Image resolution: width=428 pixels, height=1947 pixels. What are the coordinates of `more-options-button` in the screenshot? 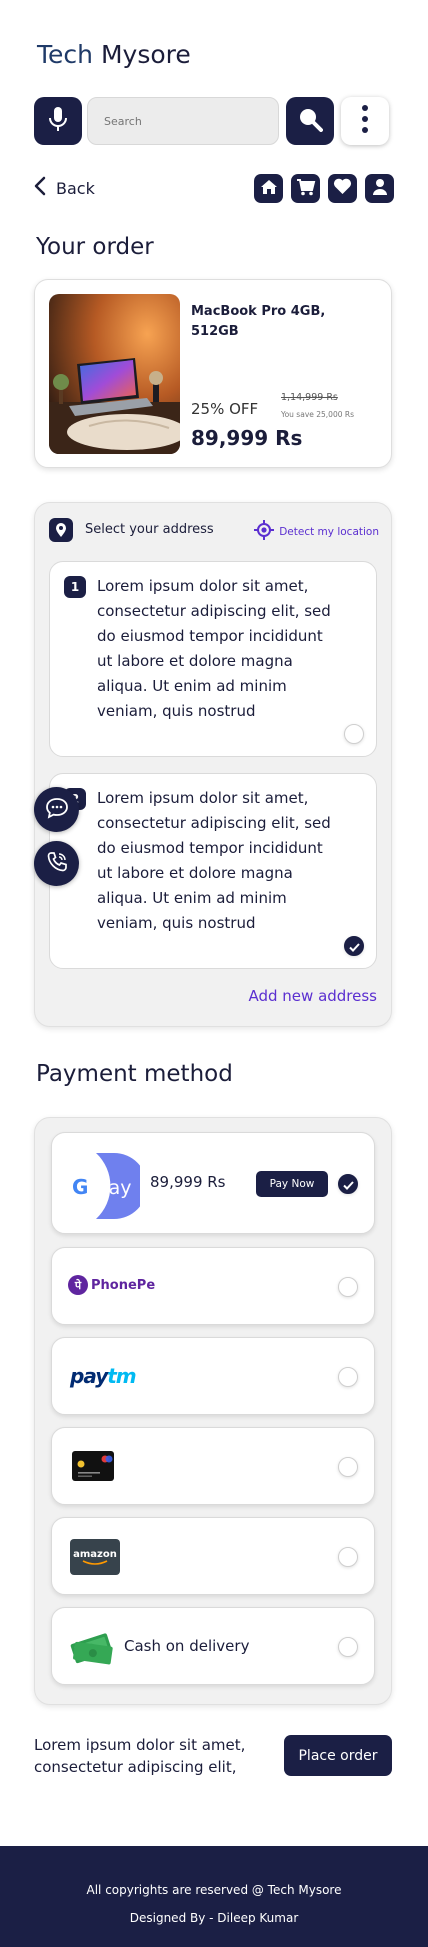 It's located at (365, 121).